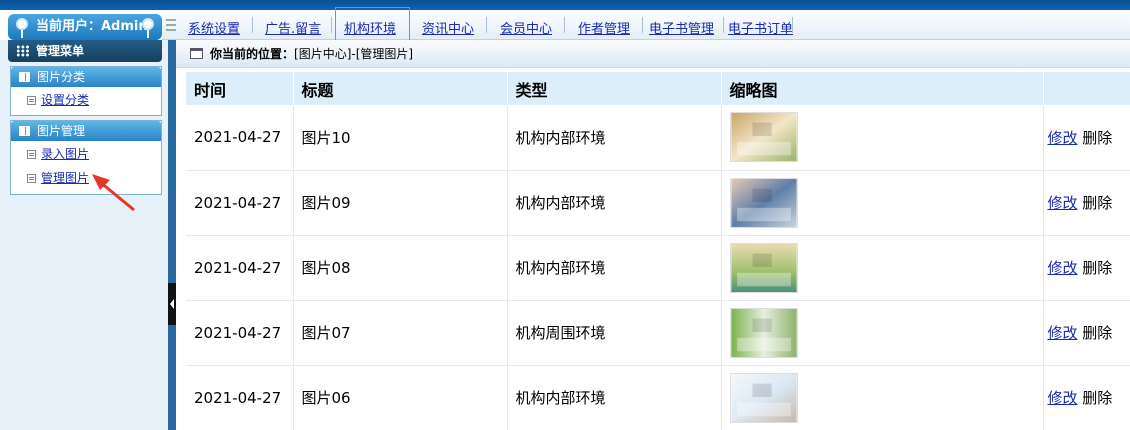 This screenshot has width=1130, height=430. Describe the element at coordinates (171, 25) in the screenshot. I see `grip-icon` at that location.